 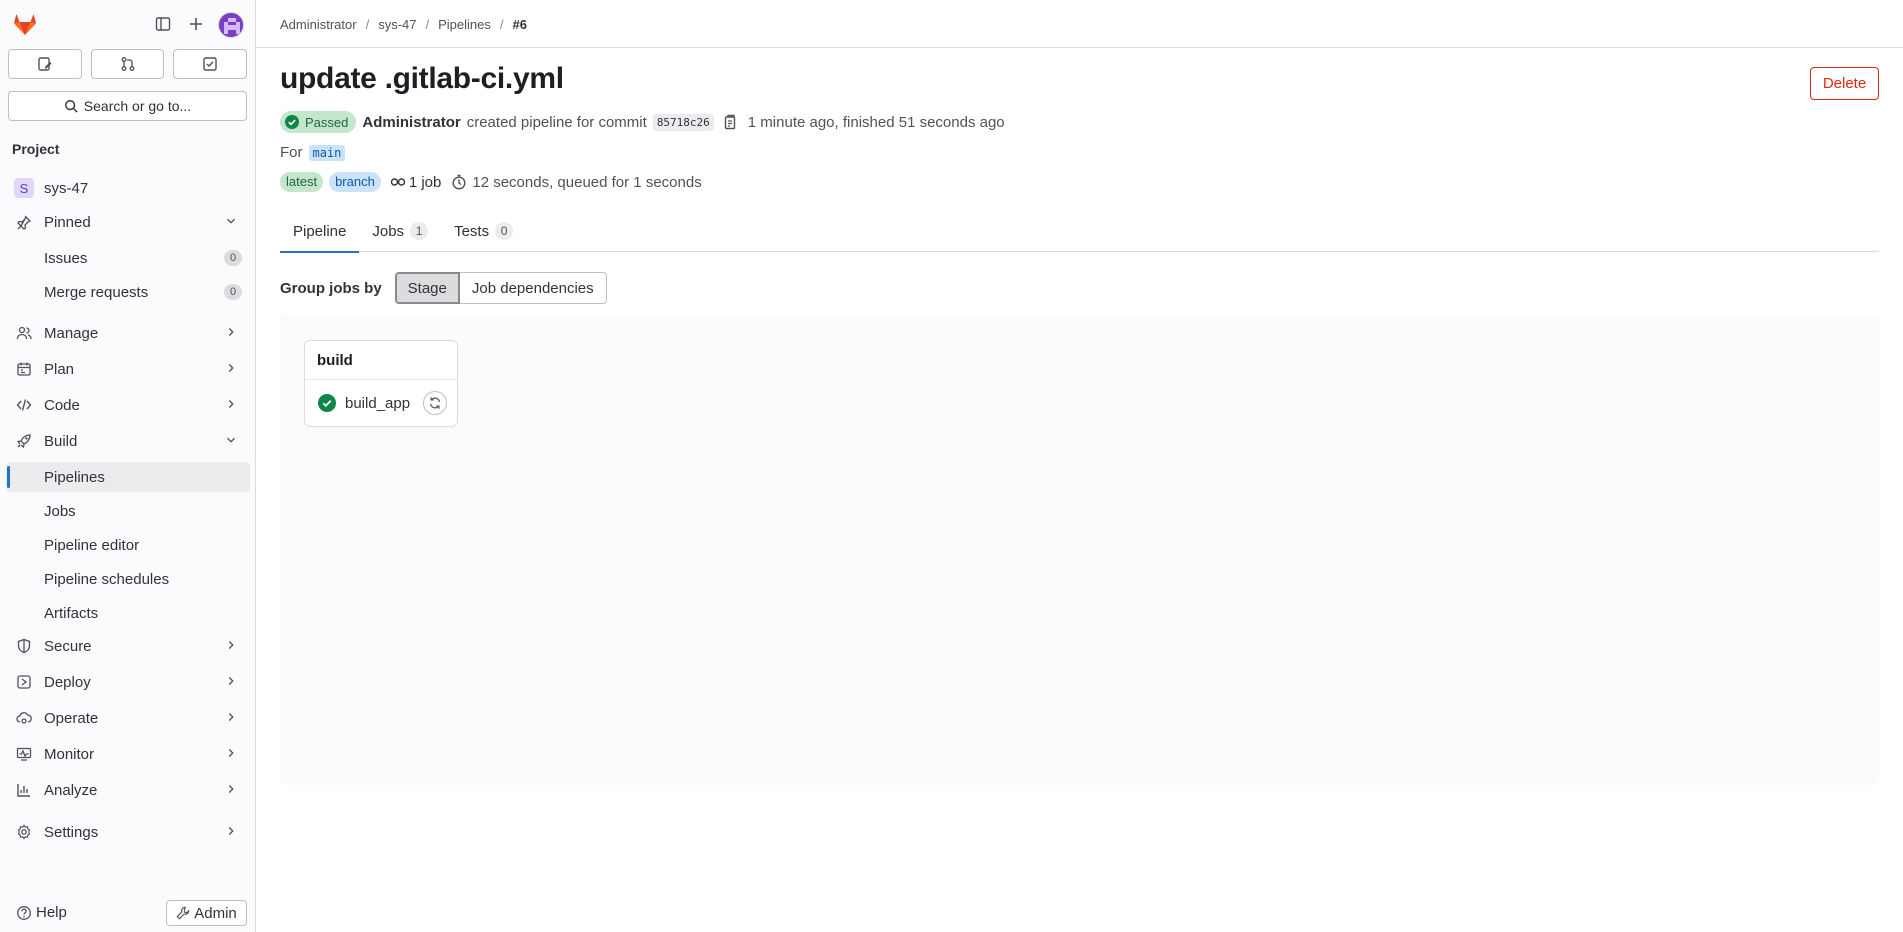 What do you see at coordinates (425, 182) in the screenshot?
I see `job-count-label: 1 job` at bounding box center [425, 182].